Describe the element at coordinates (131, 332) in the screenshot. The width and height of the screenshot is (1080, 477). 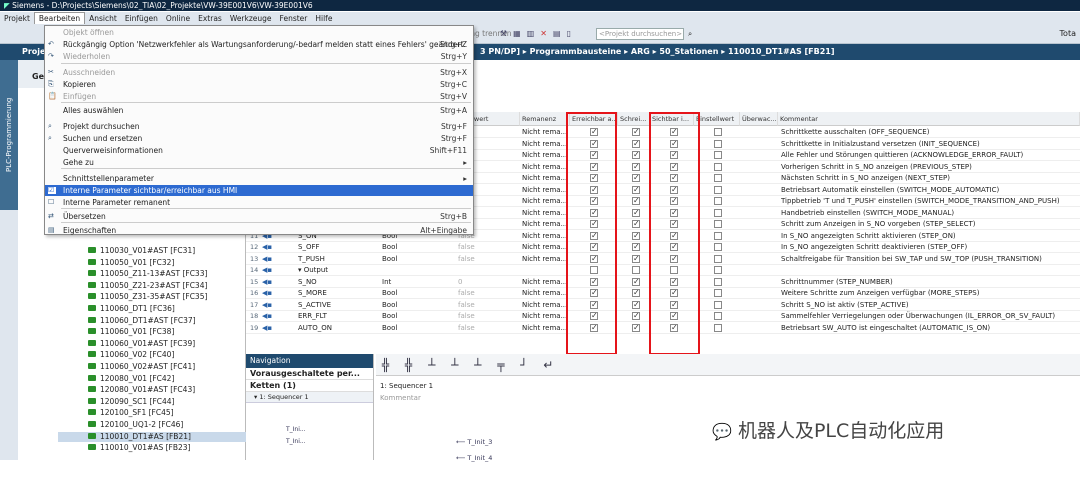
I see `tree-item: 110060_V01 [FC38]` at that location.